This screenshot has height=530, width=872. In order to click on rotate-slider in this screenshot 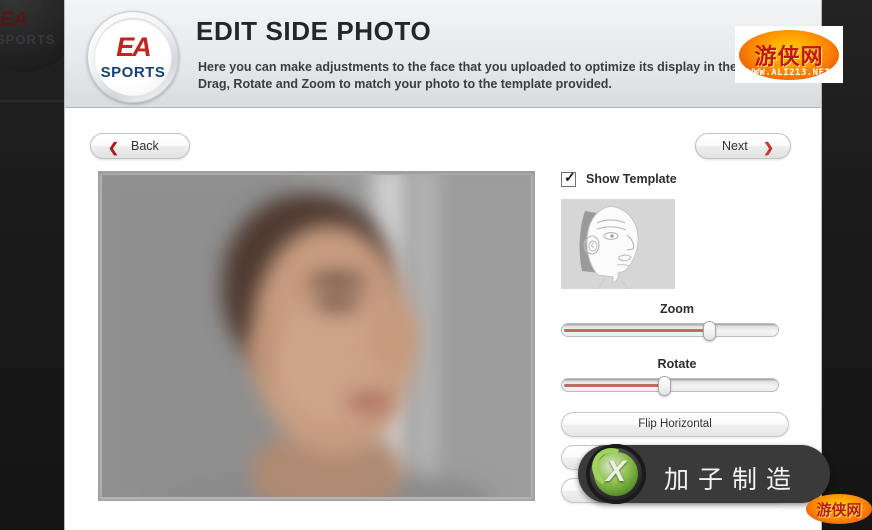, I will do `click(670, 386)`.